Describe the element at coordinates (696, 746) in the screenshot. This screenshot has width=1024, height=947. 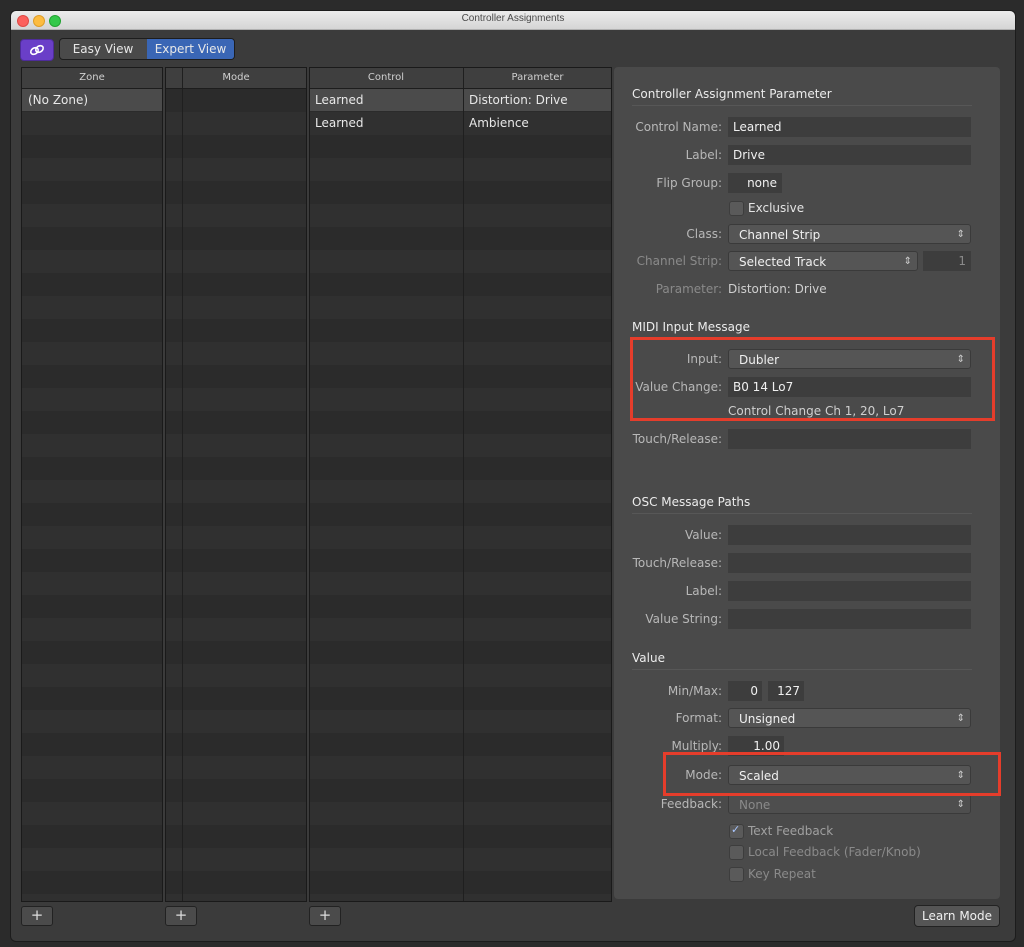
I see `multiply-label: Multiply:` at that location.